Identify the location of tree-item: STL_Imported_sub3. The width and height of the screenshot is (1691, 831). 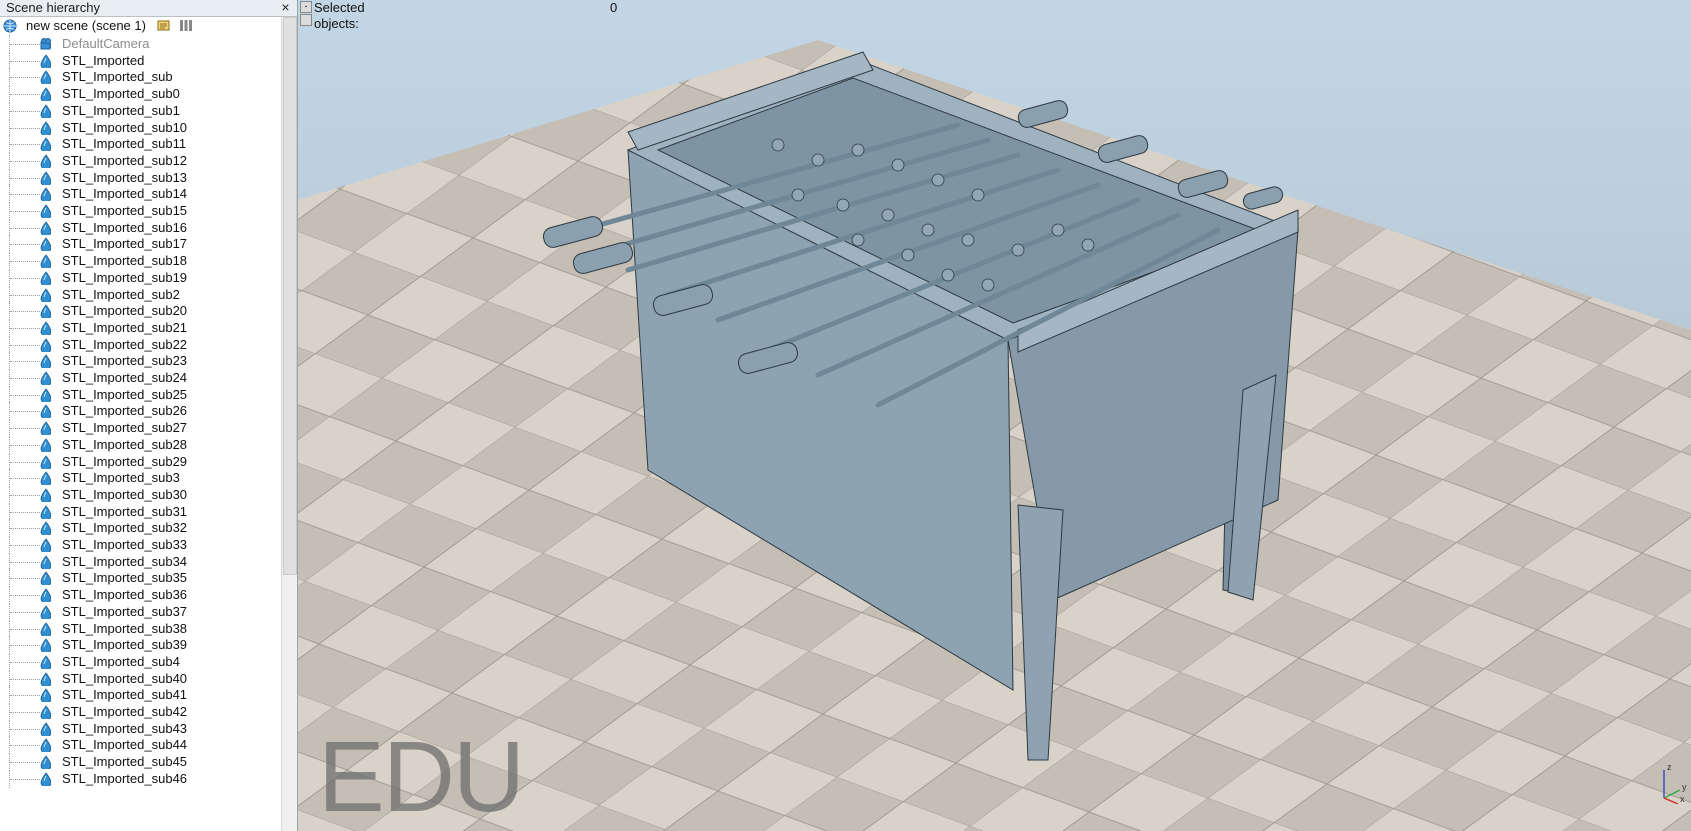
(140, 478).